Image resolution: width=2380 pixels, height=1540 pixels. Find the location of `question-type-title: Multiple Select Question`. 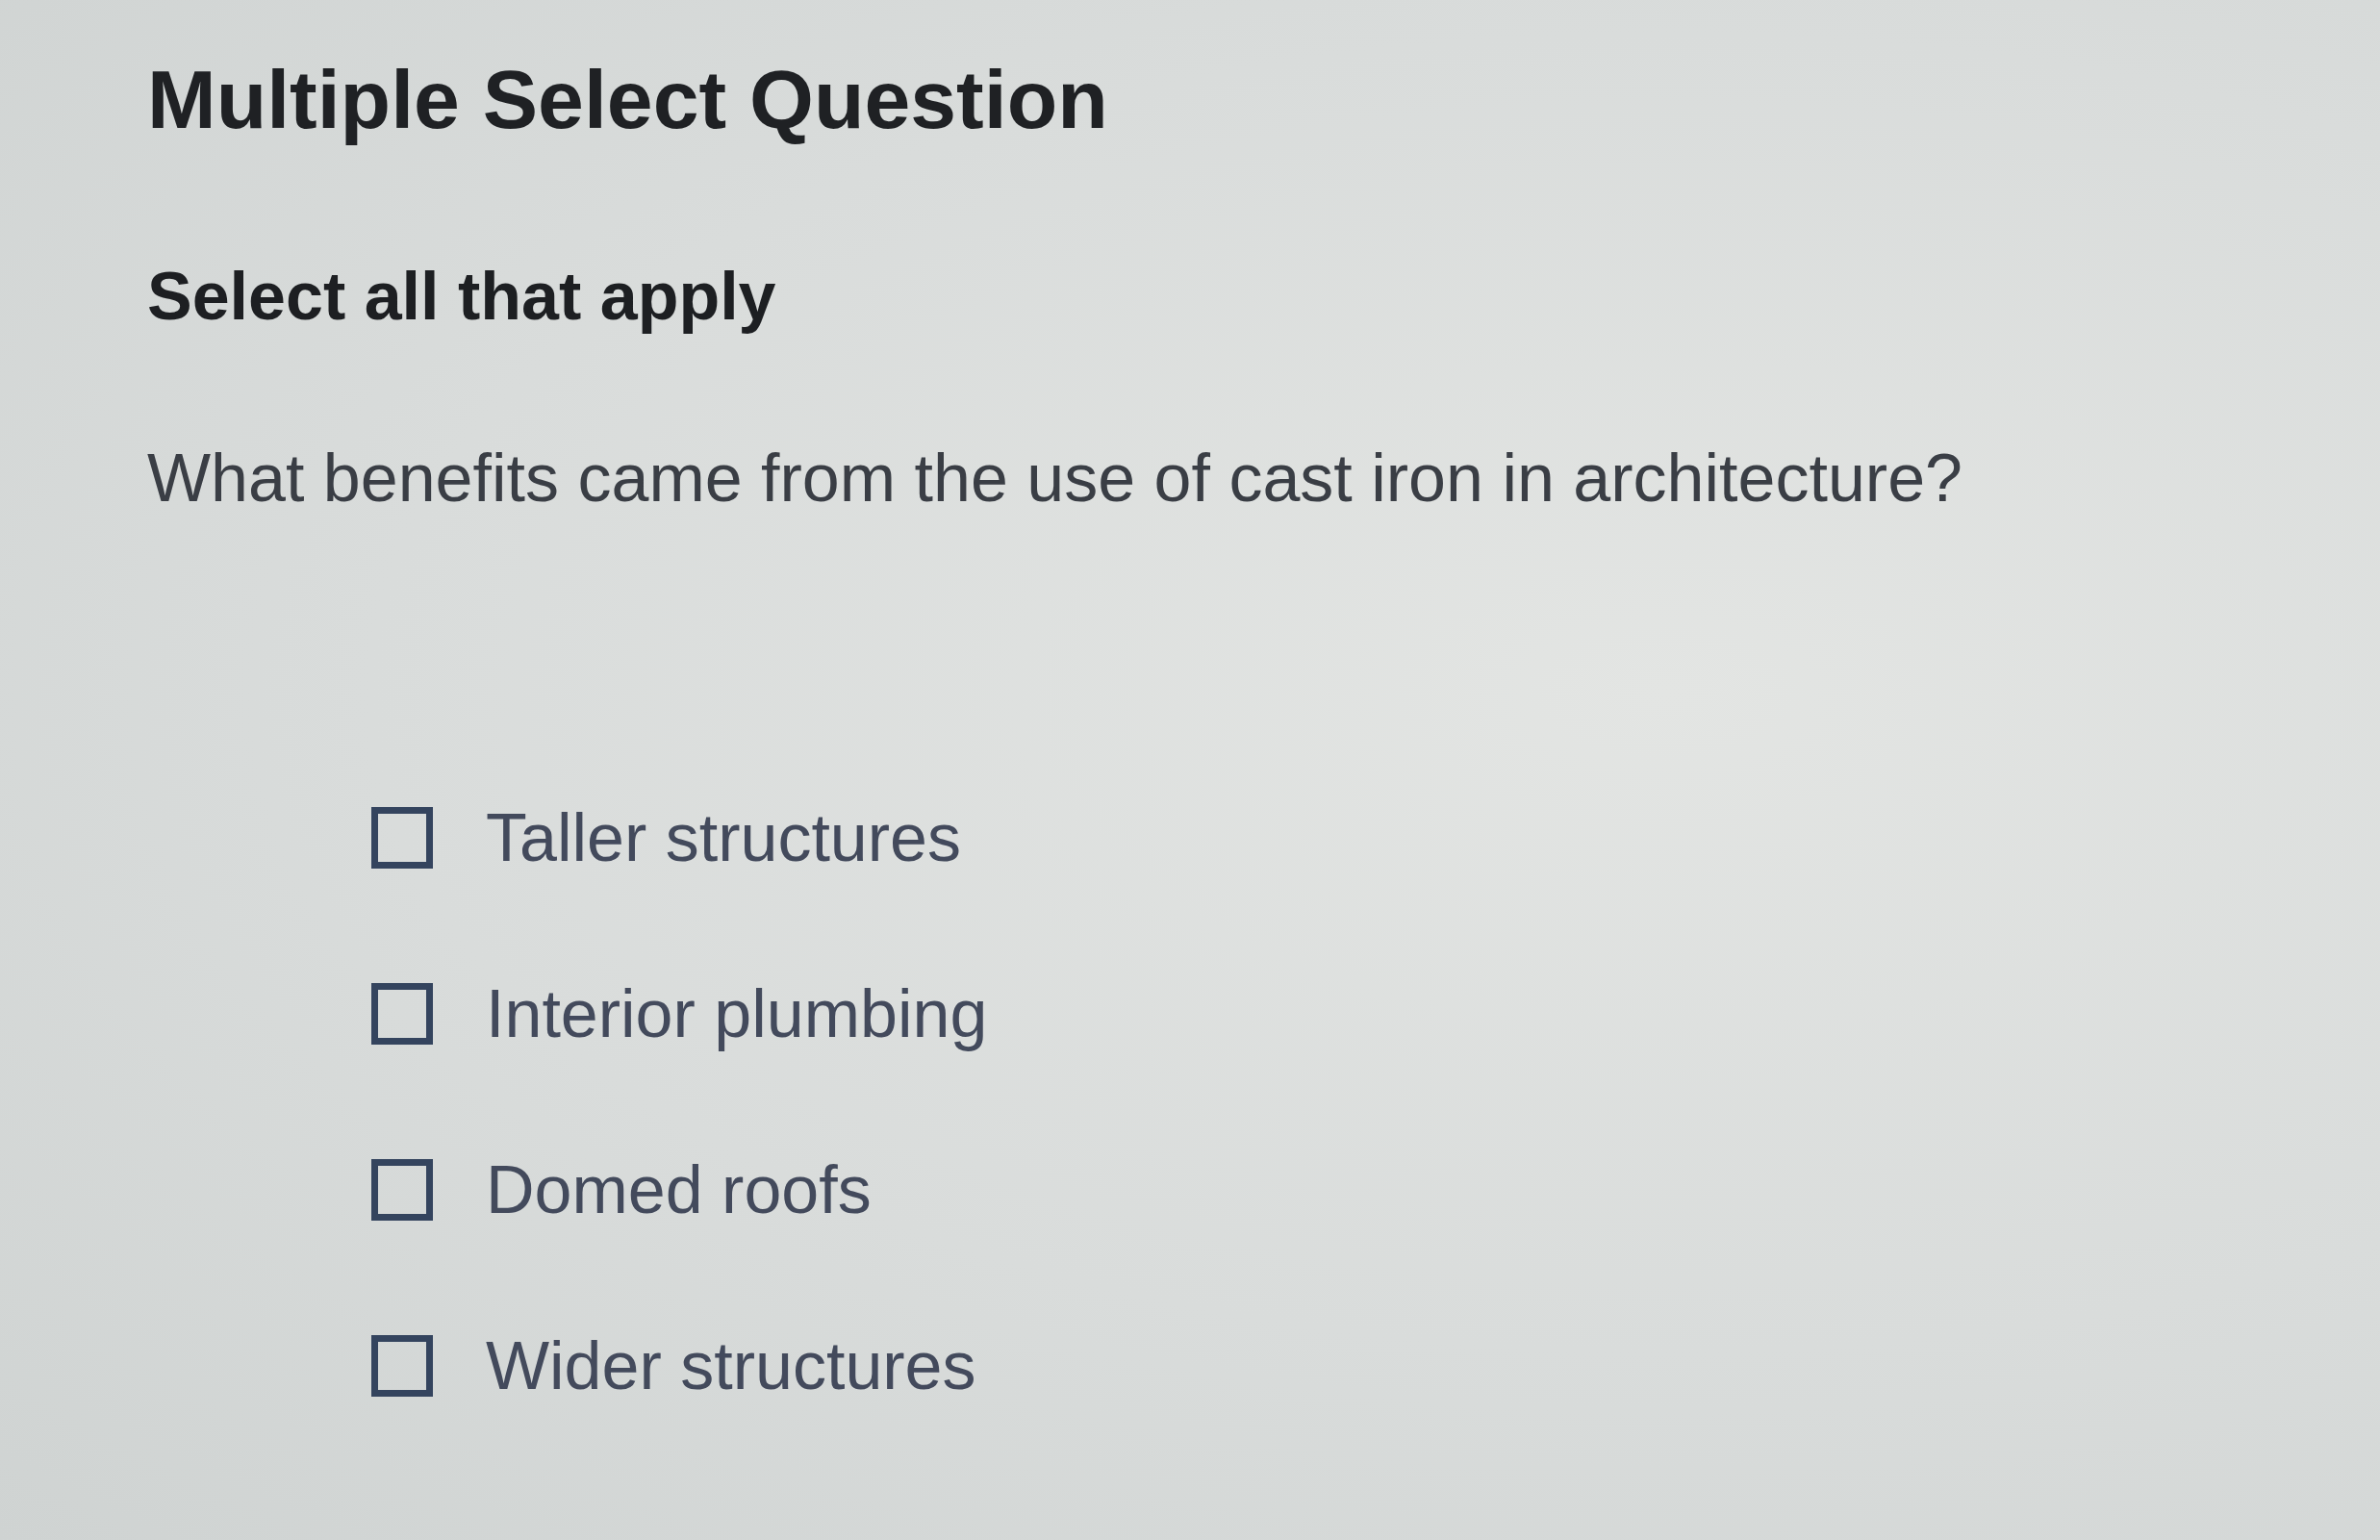

question-type-title: Multiple Select Question is located at coordinates (628, 99).